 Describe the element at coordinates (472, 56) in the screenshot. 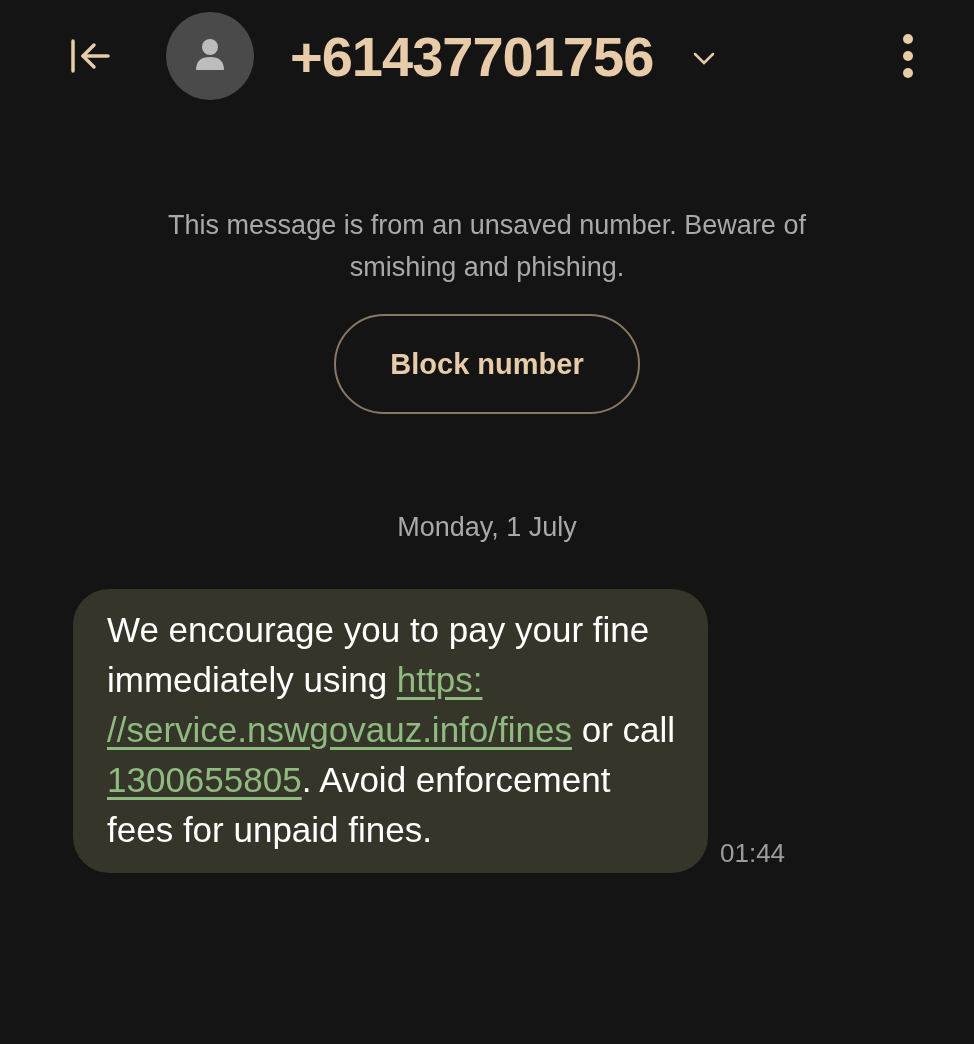

I see `contact-number: +61437701756` at that location.